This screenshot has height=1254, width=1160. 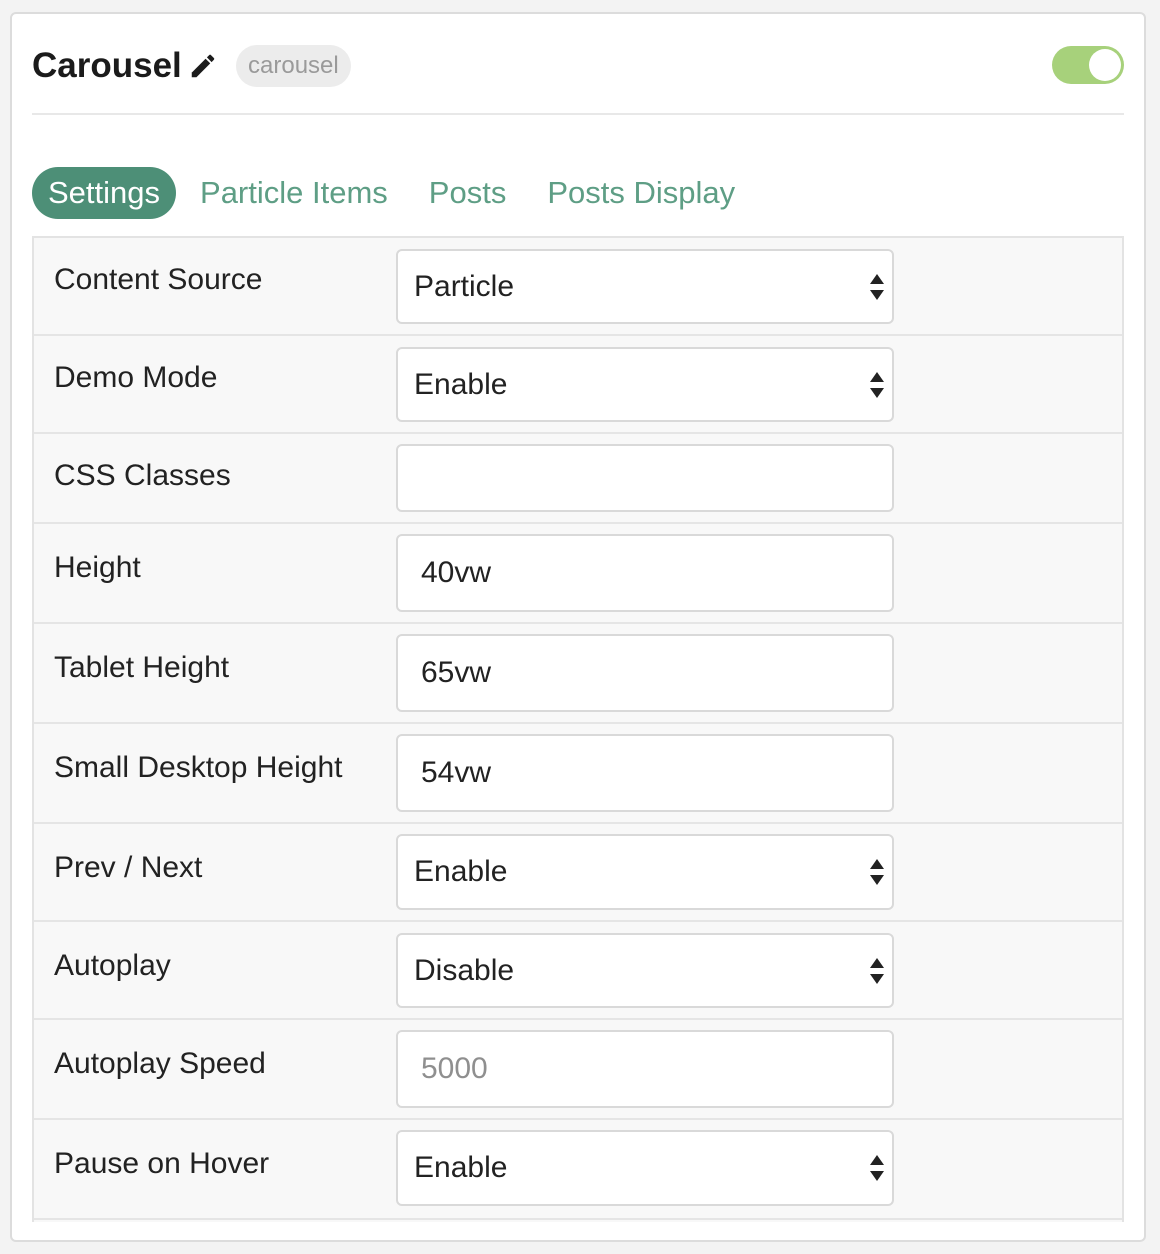 I want to click on field-label: Pause on Hover, so click(x=162, y=1163).